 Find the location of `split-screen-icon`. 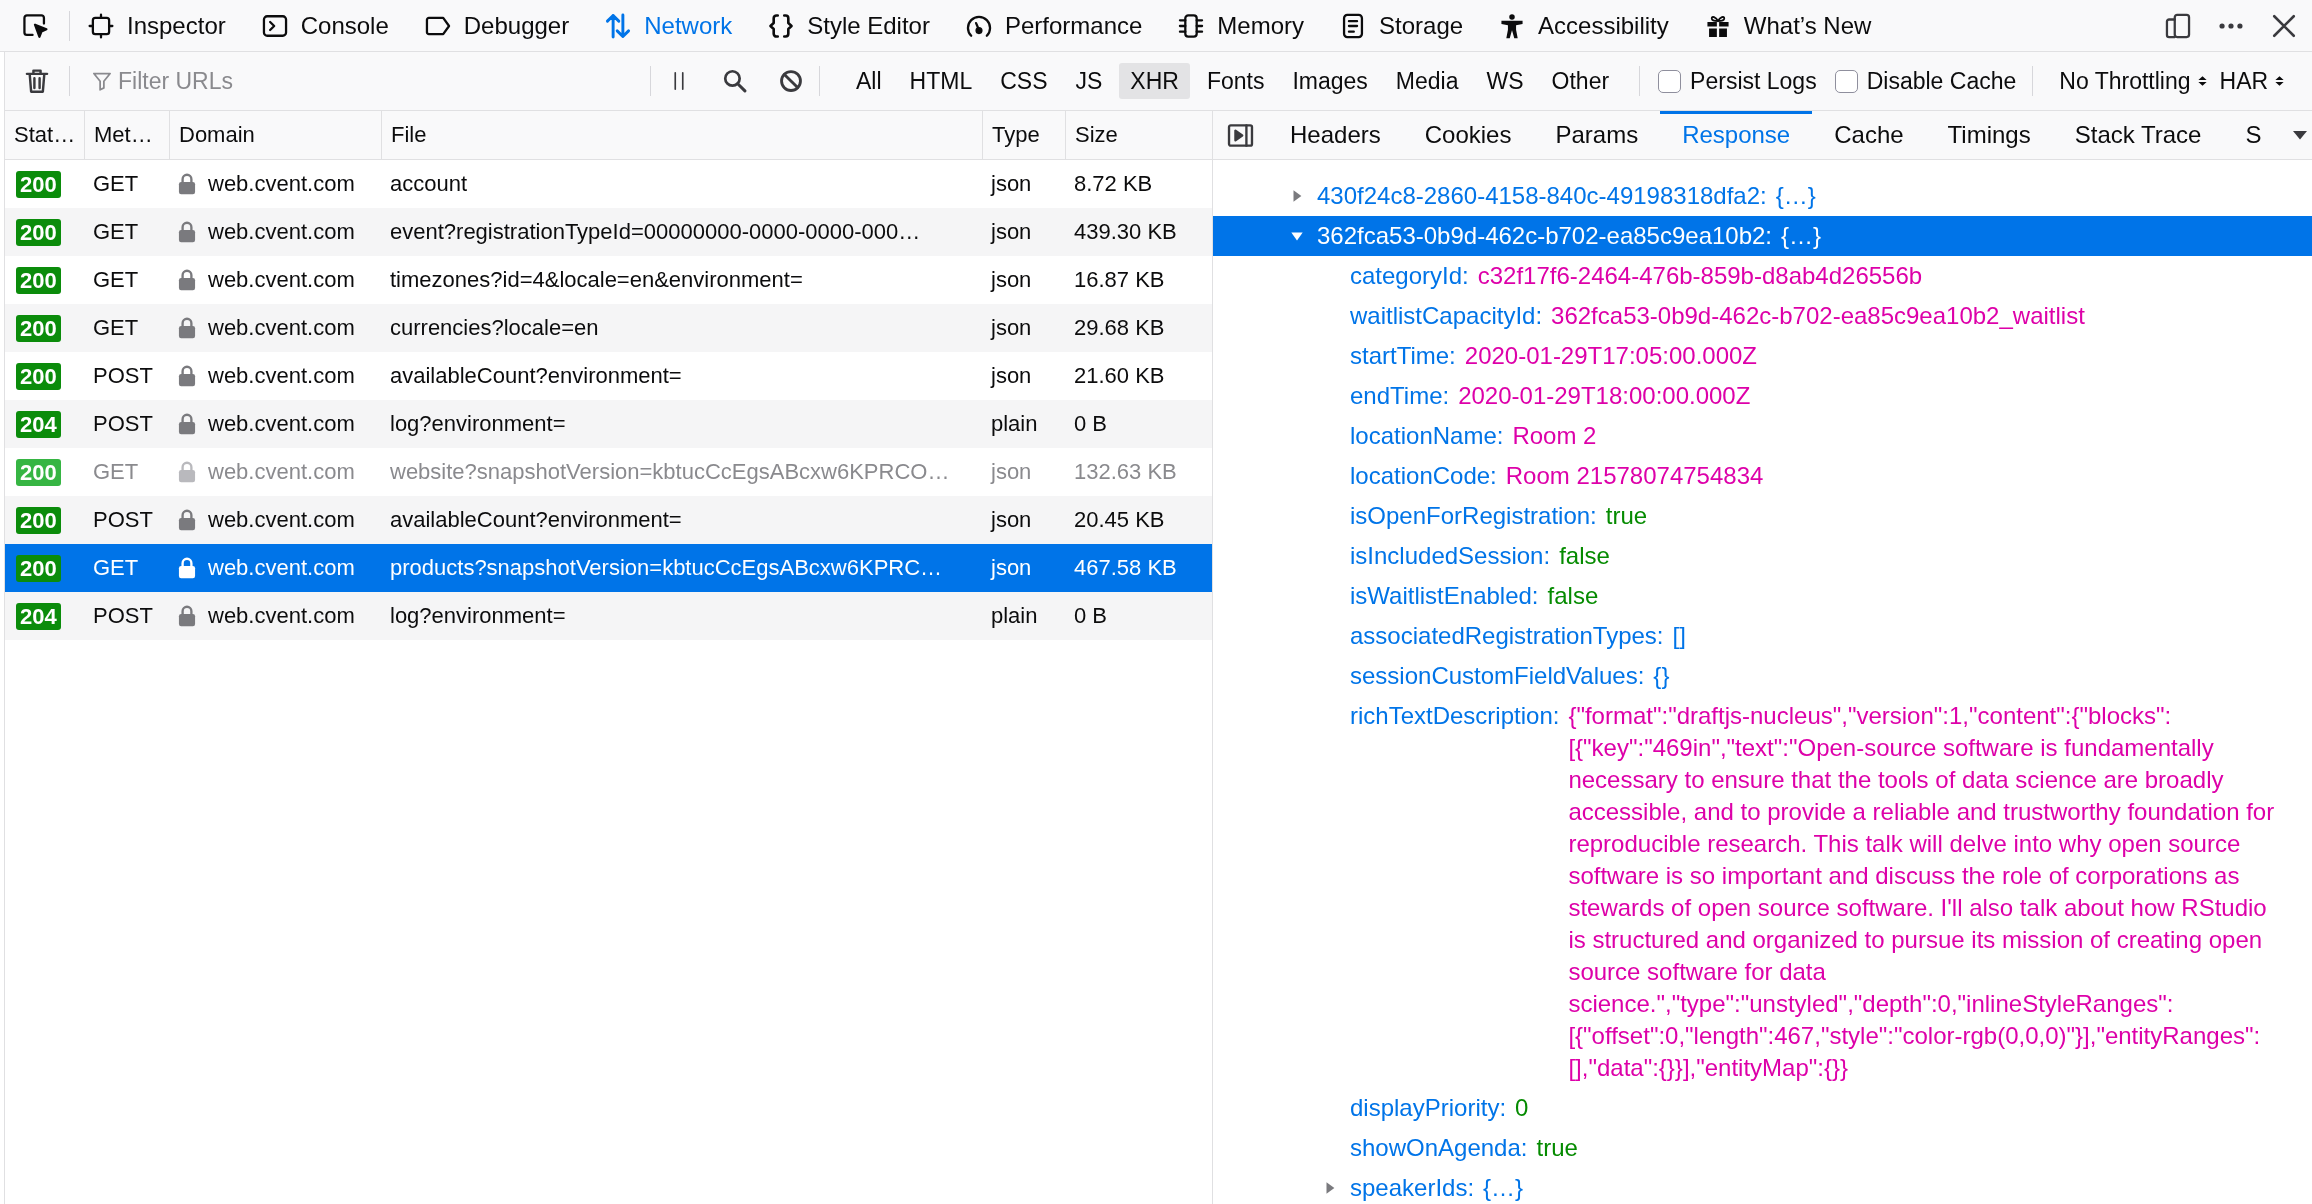

split-screen-icon is located at coordinates (2178, 25).